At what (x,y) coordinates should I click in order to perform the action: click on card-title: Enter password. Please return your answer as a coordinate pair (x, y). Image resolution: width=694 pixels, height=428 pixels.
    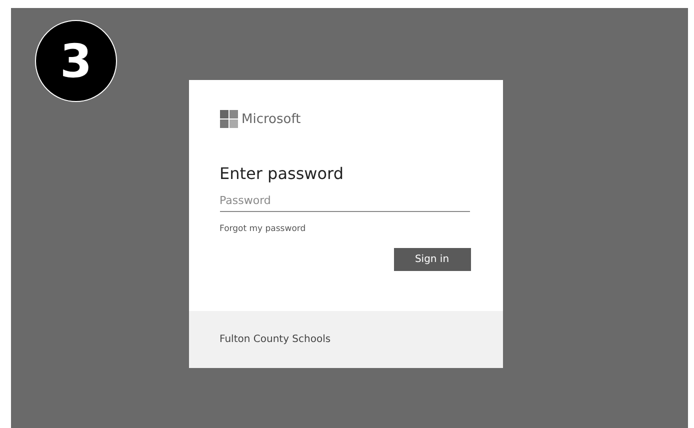
    Looking at the image, I should click on (282, 173).